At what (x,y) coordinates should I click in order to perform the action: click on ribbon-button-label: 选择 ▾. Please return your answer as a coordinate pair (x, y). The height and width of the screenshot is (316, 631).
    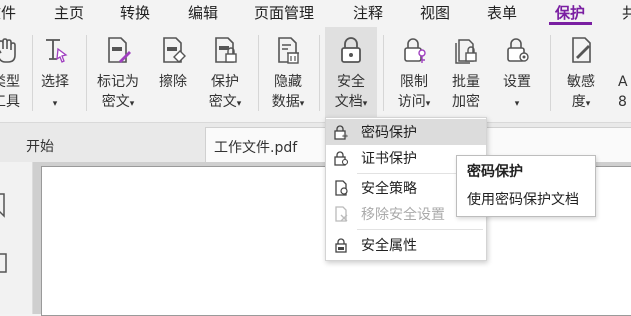
    Looking at the image, I should click on (55, 91).